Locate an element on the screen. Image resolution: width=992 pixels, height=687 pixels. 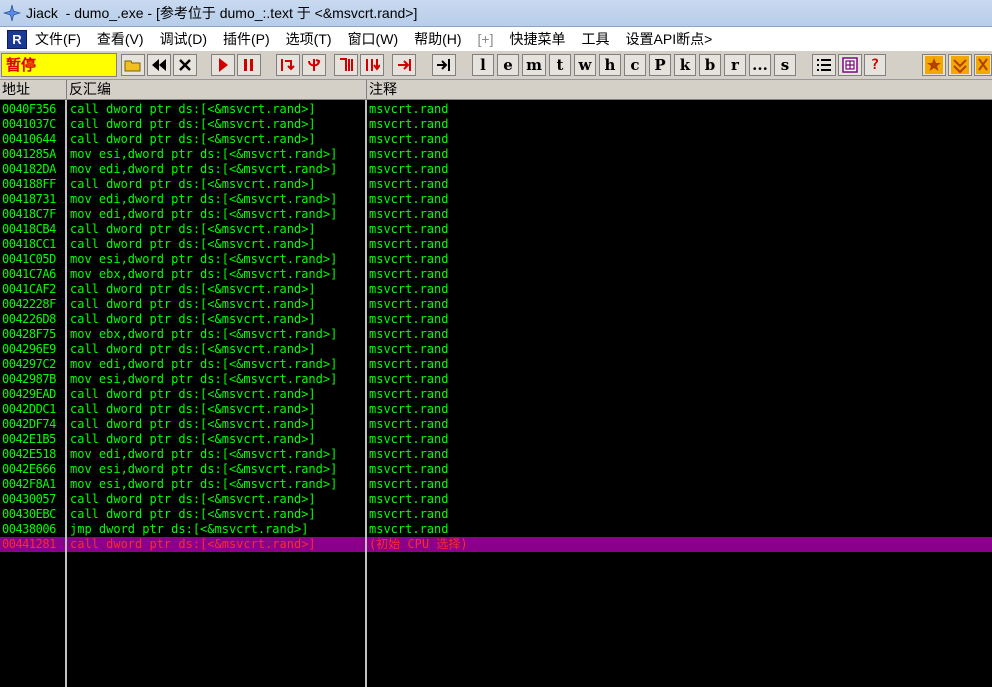
step-over-icon is located at coordinates (314, 65).